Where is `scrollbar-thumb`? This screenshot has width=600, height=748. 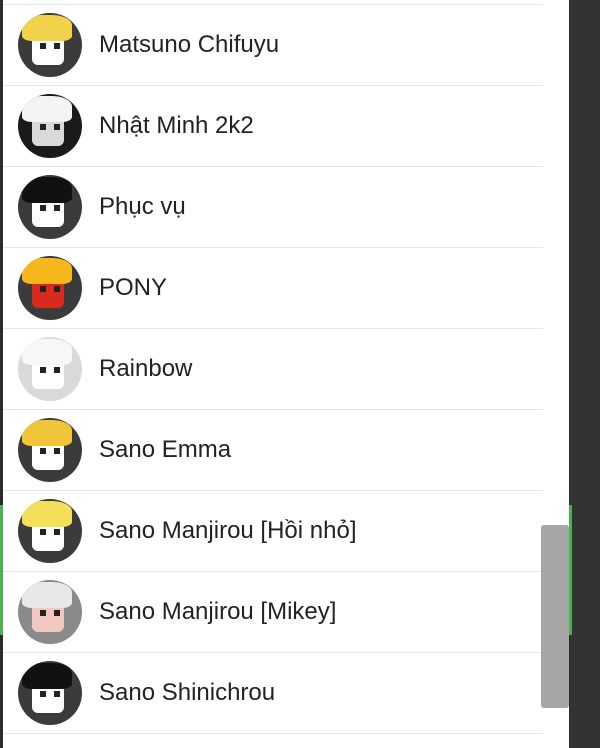 scrollbar-thumb is located at coordinates (555, 616).